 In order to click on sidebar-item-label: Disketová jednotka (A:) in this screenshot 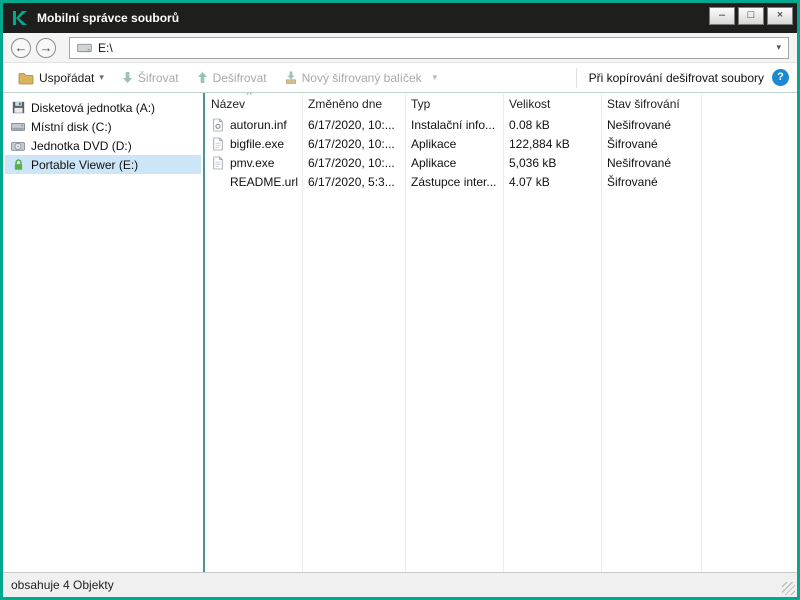, I will do `click(93, 107)`.